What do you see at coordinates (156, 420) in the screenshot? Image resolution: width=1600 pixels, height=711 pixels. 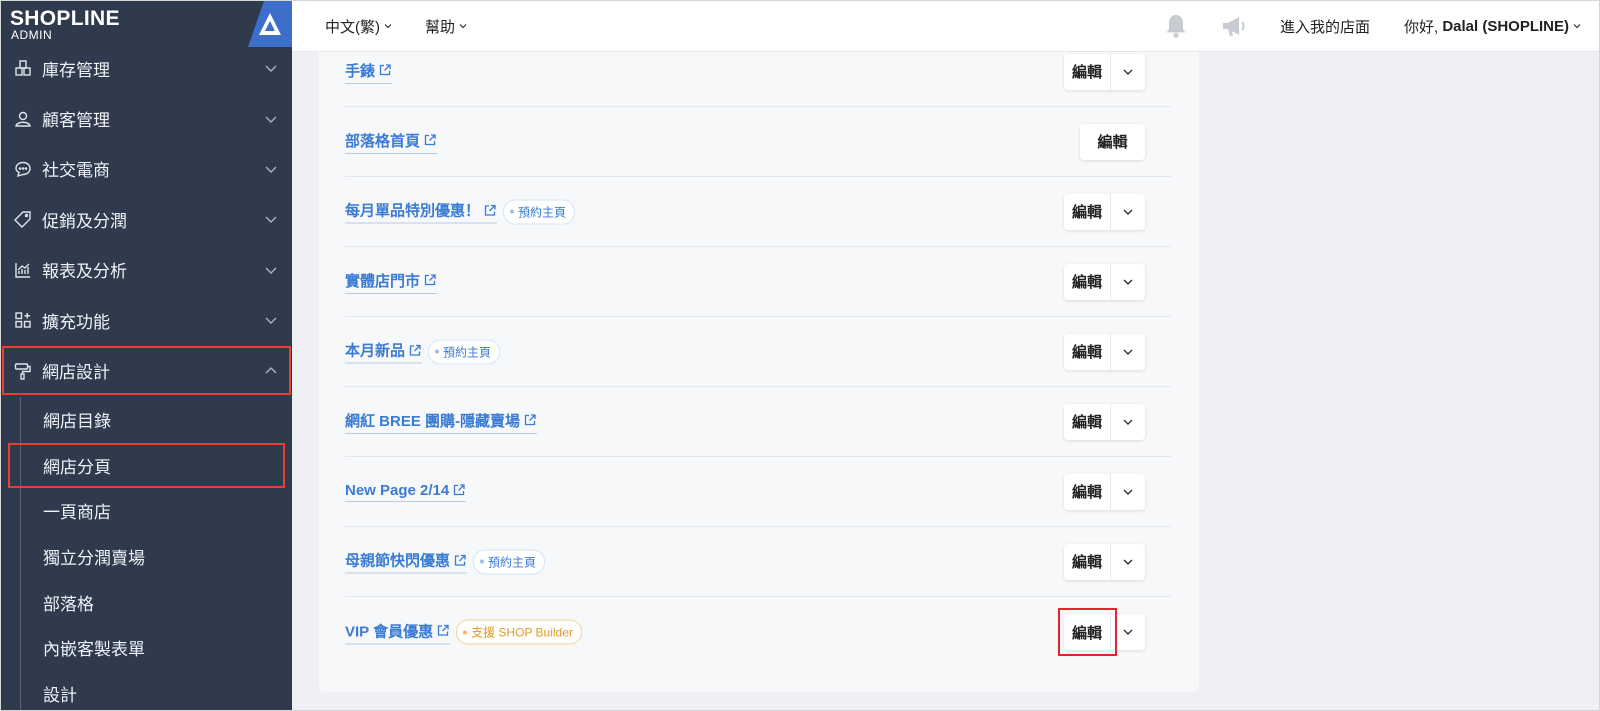 I see `submenu-item-catalog: 網店目錄` at bounding box center [156, 420].